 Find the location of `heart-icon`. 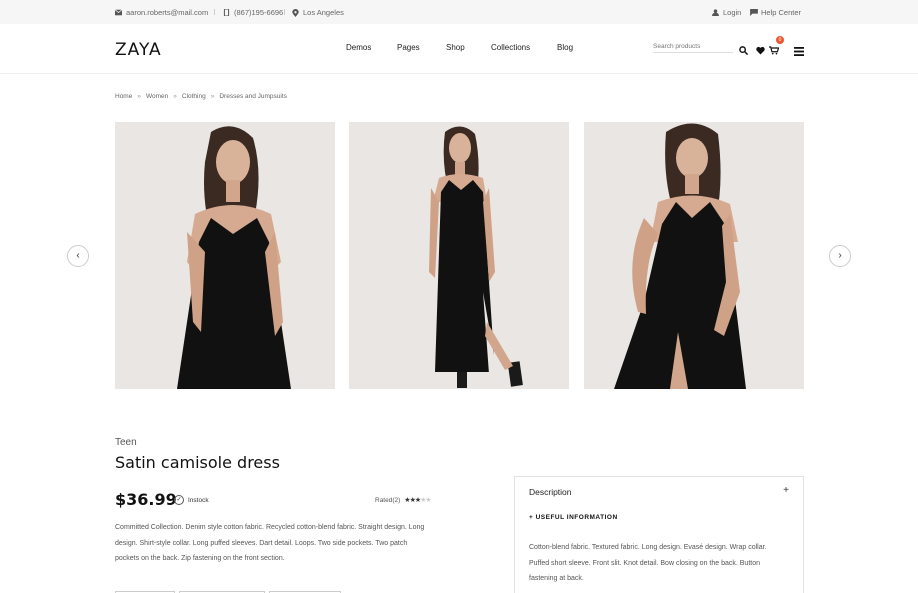

heart-icon is located at coordinates (761, 48).